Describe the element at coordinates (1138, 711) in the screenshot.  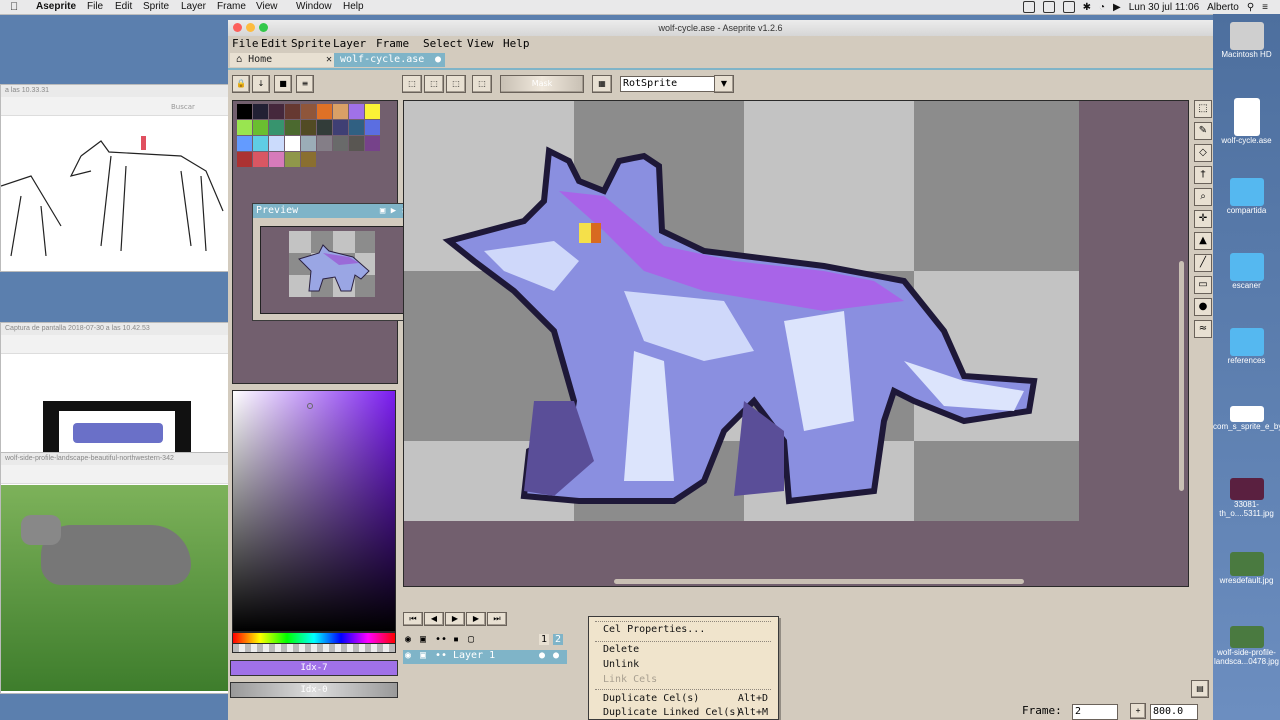
I see `new-frame-button: +` at that location.